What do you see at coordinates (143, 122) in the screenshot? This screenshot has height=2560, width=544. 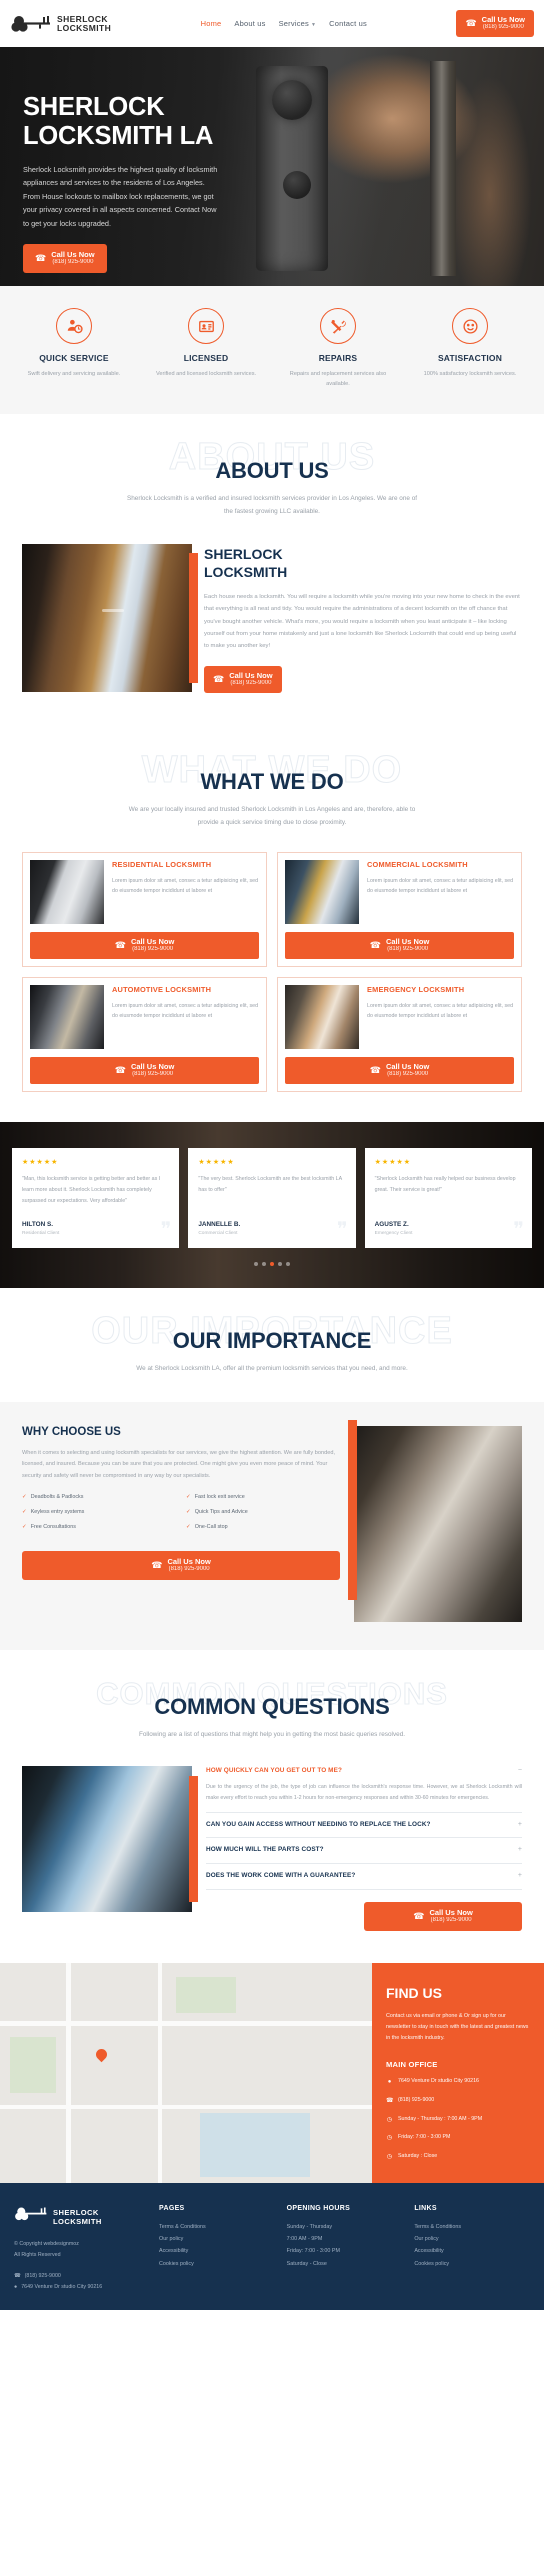 I see `hero-title: SHERLOCK LOCKSMITH LA` at bounding box center [143, 122].